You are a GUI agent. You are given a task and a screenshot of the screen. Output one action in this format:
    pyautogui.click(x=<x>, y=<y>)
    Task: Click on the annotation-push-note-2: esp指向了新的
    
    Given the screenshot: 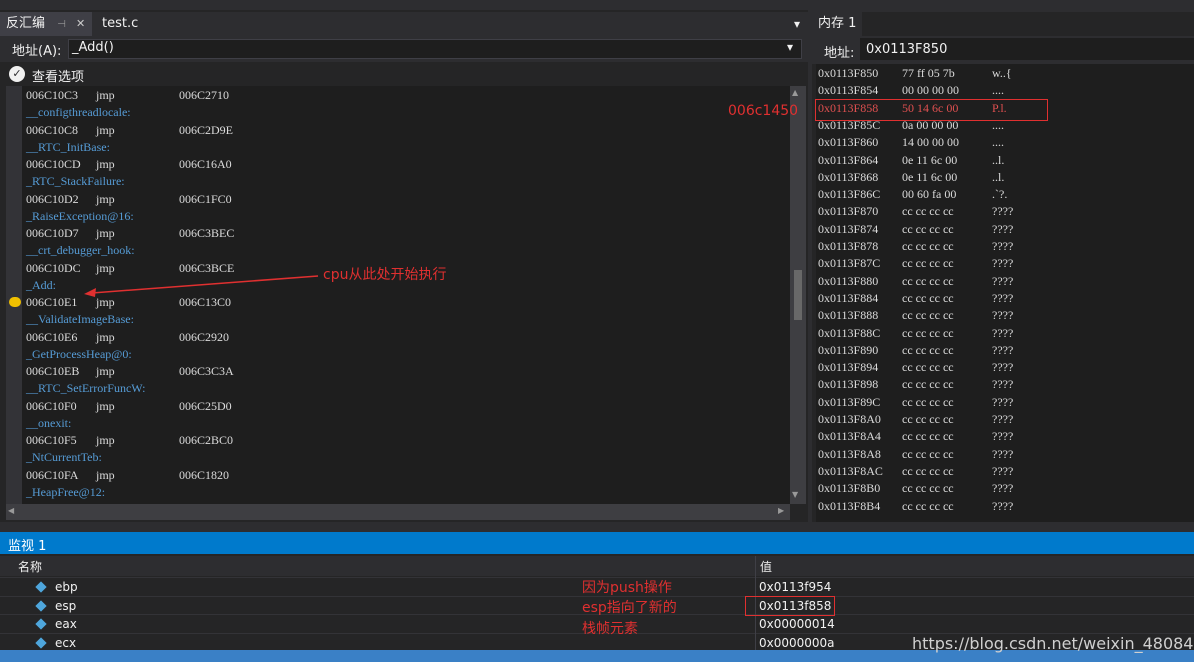 What is the action you would take?
    pyautogui.click(x=629, y=608)
    